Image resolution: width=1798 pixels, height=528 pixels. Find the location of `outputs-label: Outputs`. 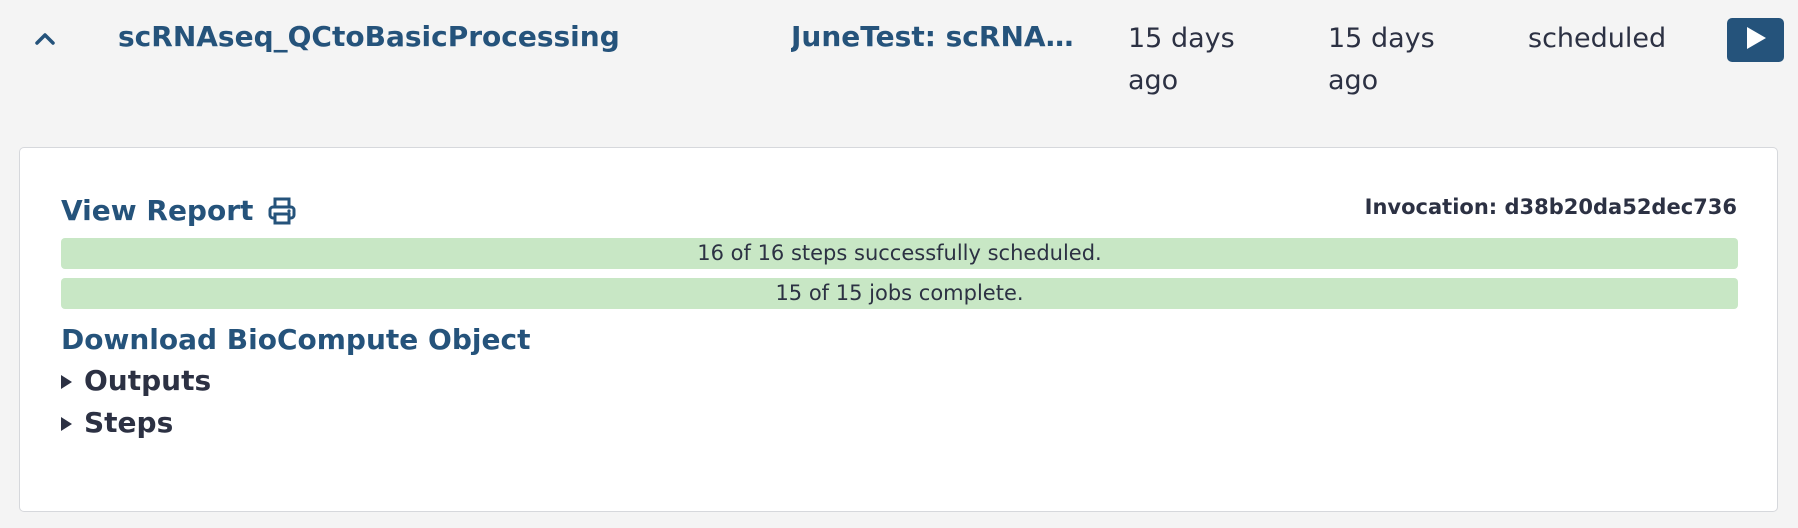

outputs-label: Outputs is located at coordinates (148, 380).